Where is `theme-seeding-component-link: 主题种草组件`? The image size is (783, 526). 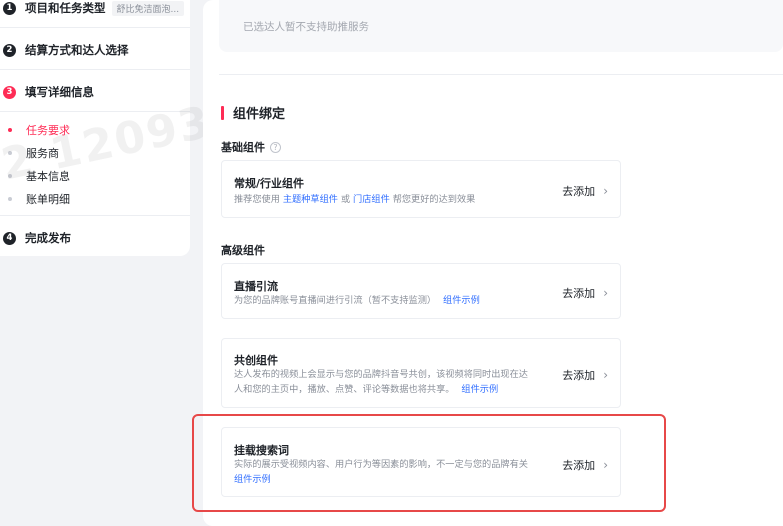
theme-seeding-component-link: 主题种草组件 is located at coordinates (310, 199).